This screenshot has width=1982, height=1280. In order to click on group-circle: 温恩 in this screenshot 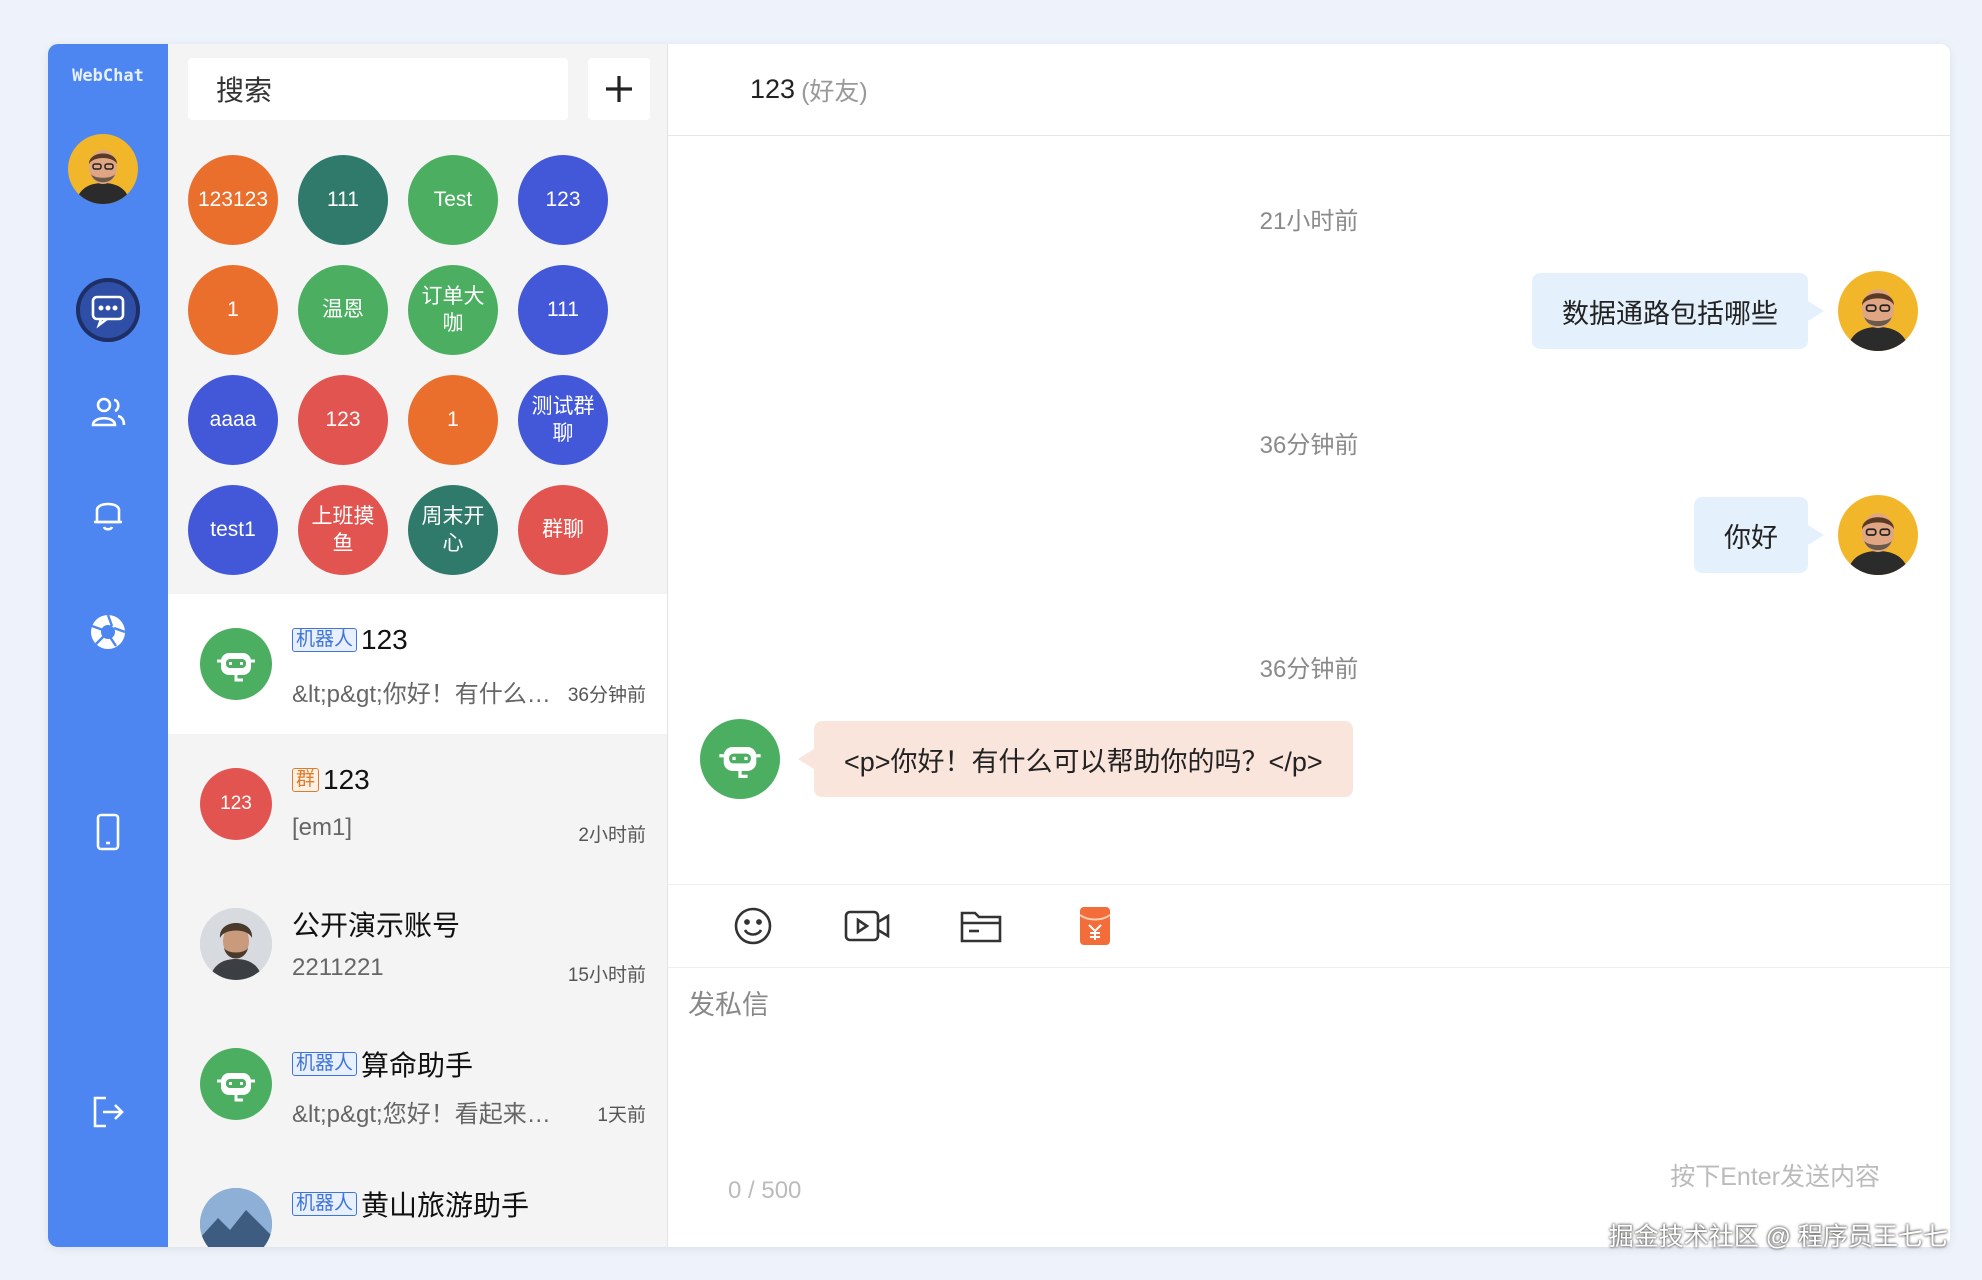, I will do `click(343, 310)`.